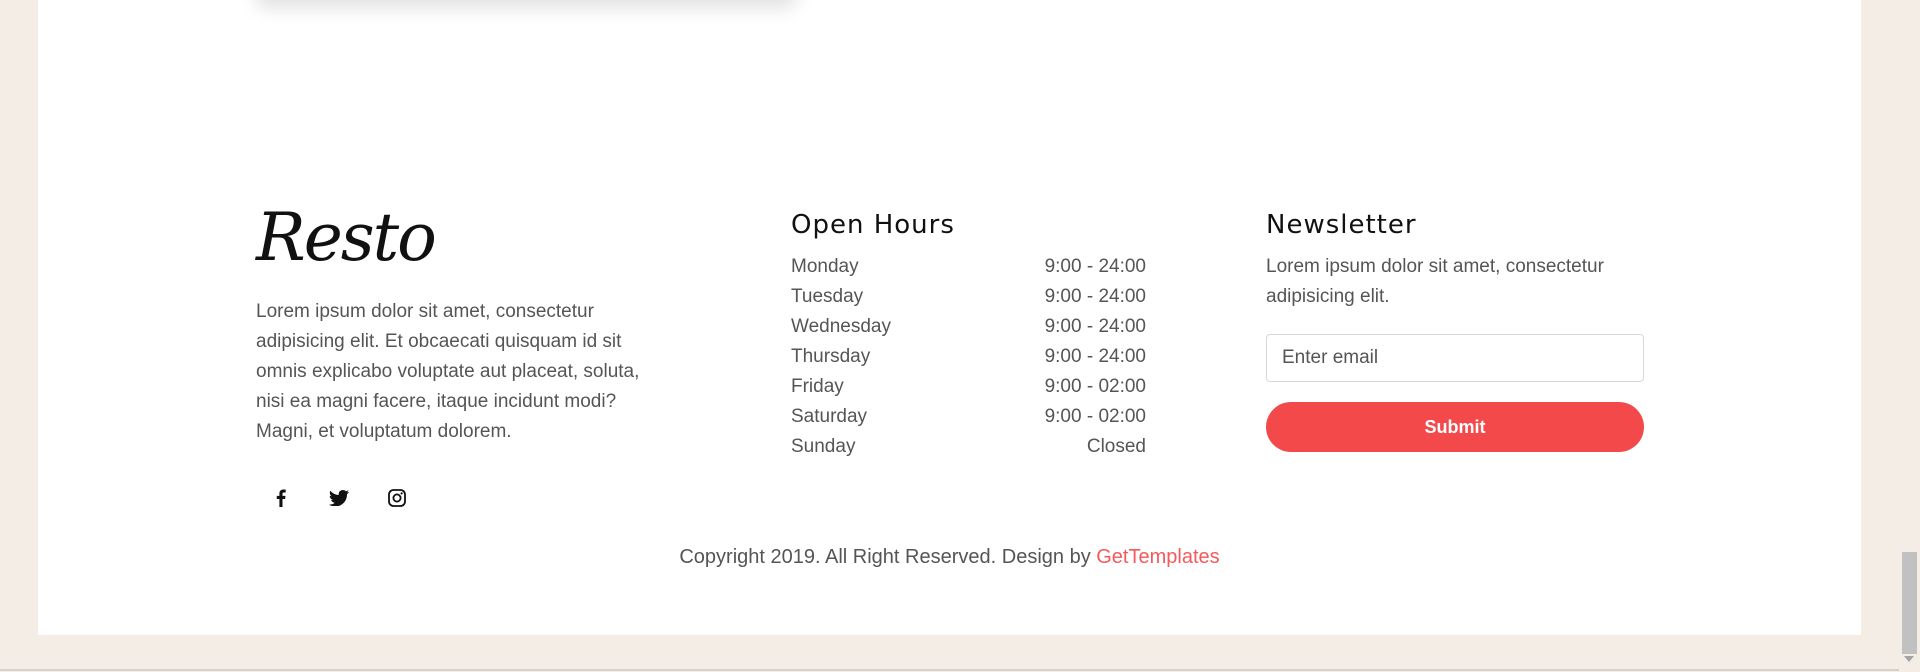 Image resolution: width=1920 pixels, height=672 pixels. Describe the element at coordinates (825, 266) in the screenshot. I see `hours-day: Monday` at that location.